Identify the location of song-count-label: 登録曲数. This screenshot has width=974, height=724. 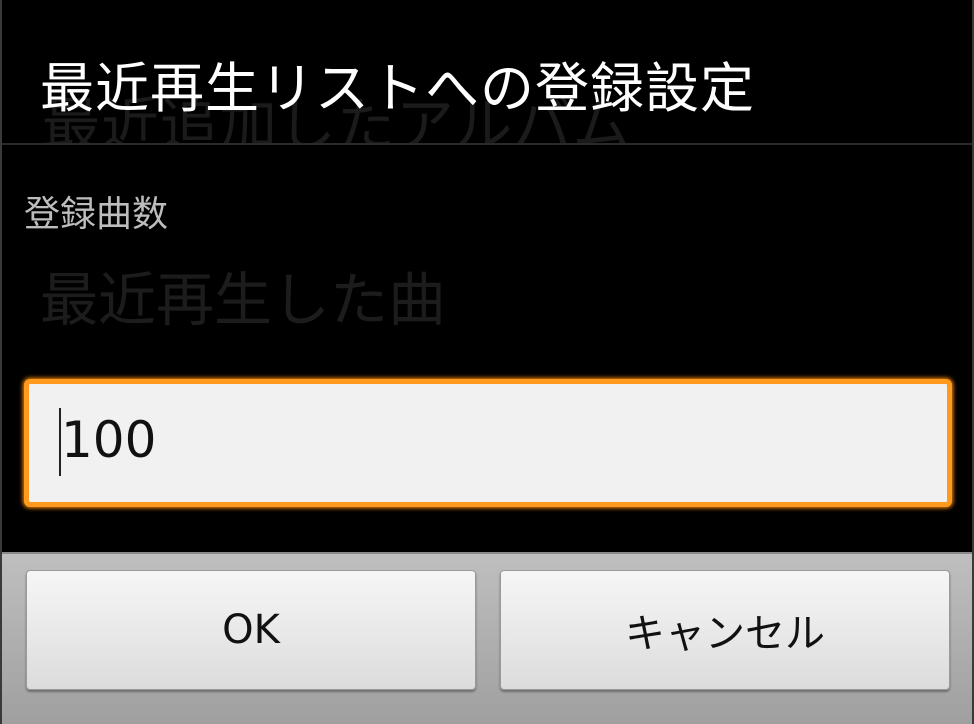
(96, 214).